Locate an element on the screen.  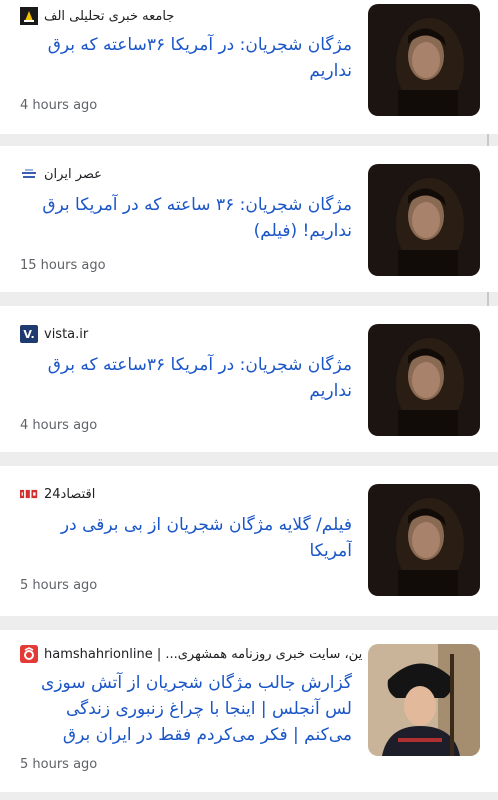
alef-logo-icon is located at coordinates (29, 16).